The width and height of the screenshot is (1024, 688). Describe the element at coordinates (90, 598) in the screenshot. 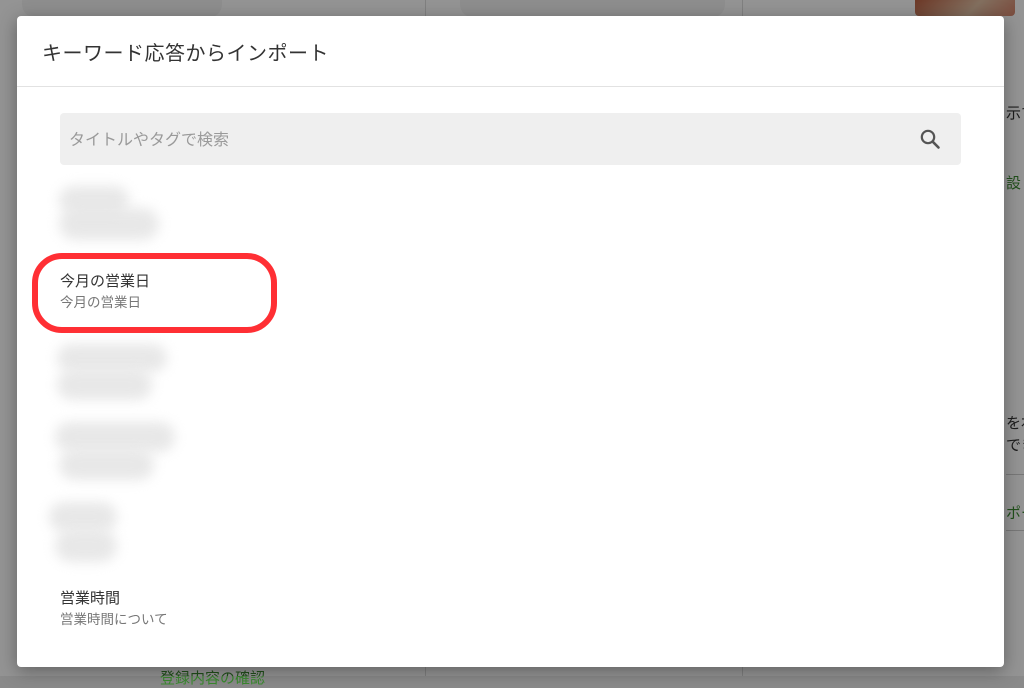

I see `list-item-title: 営業時間` at that location.